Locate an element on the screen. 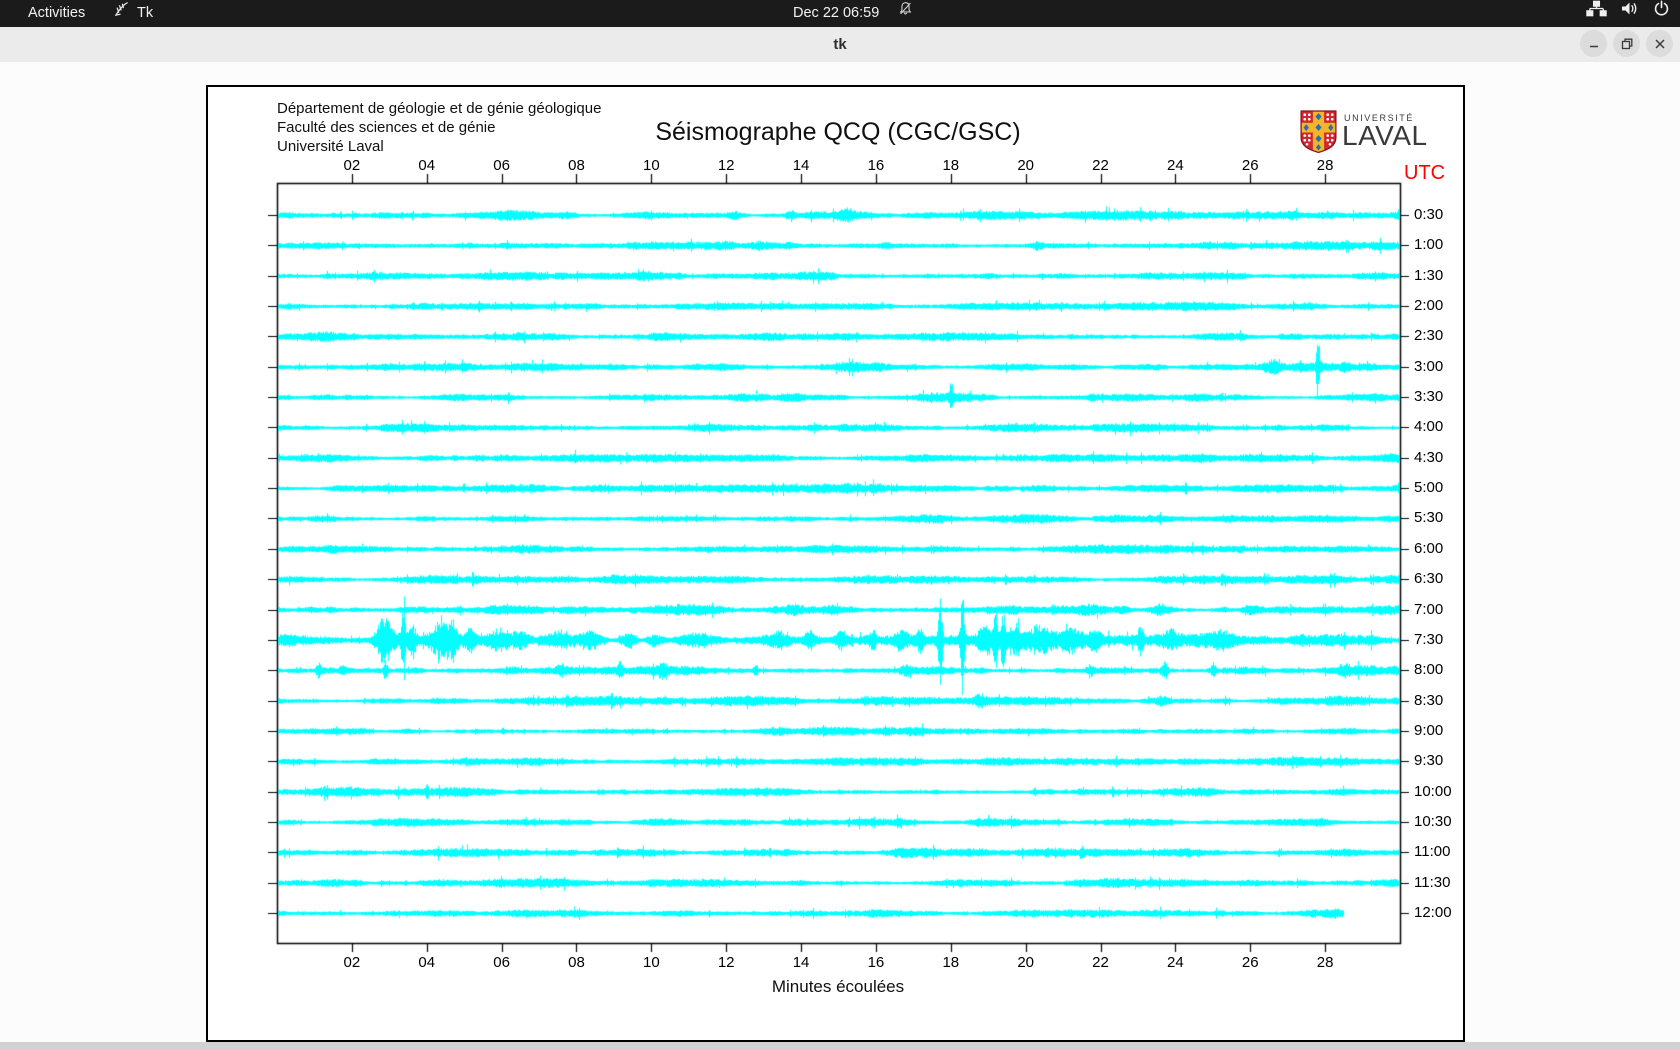 Image resolution: width=1680 pixels, height=1050 pixels. address-line-3: Université Laval is located at coordinates (330, 146).